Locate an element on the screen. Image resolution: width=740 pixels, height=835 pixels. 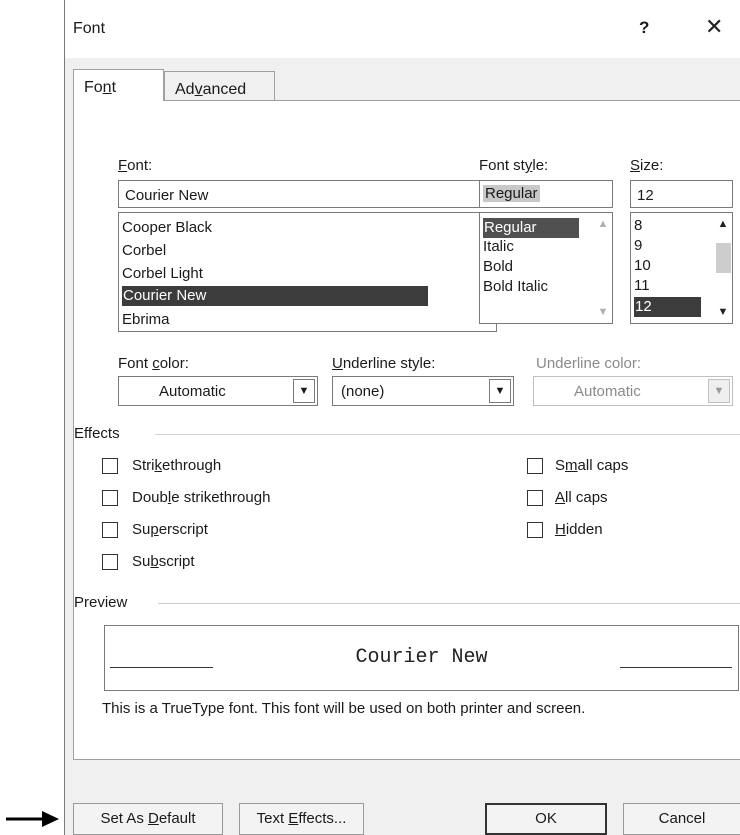
double-strikethrough-checkbox is located at coordinates (110, 498).